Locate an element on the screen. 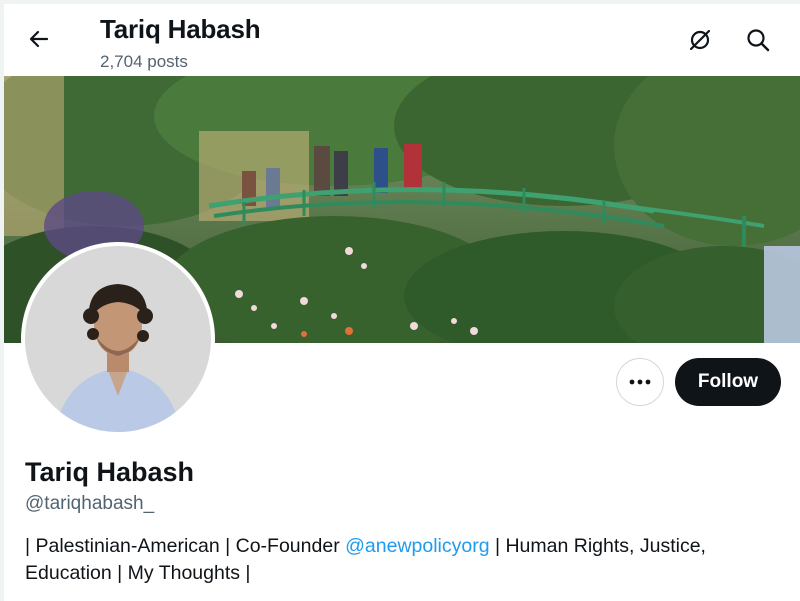 This screenshot has height=601, width=800. profile-header: Tariq Habash 2,704 posts is located at coordinates (402, 40).